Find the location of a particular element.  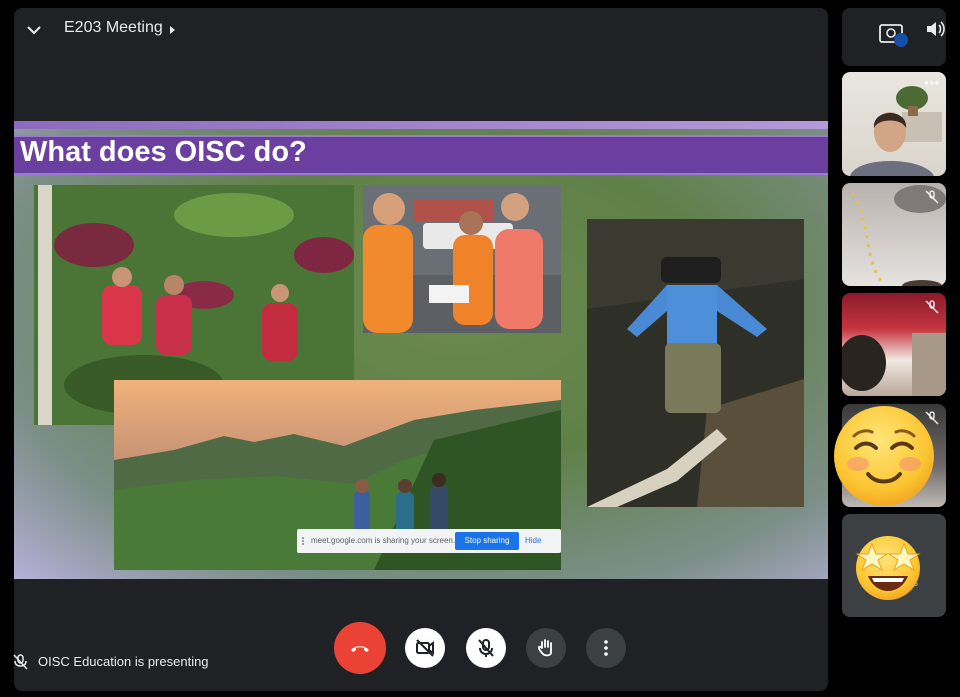

end-call-icon is located at coordinates (360, 649).